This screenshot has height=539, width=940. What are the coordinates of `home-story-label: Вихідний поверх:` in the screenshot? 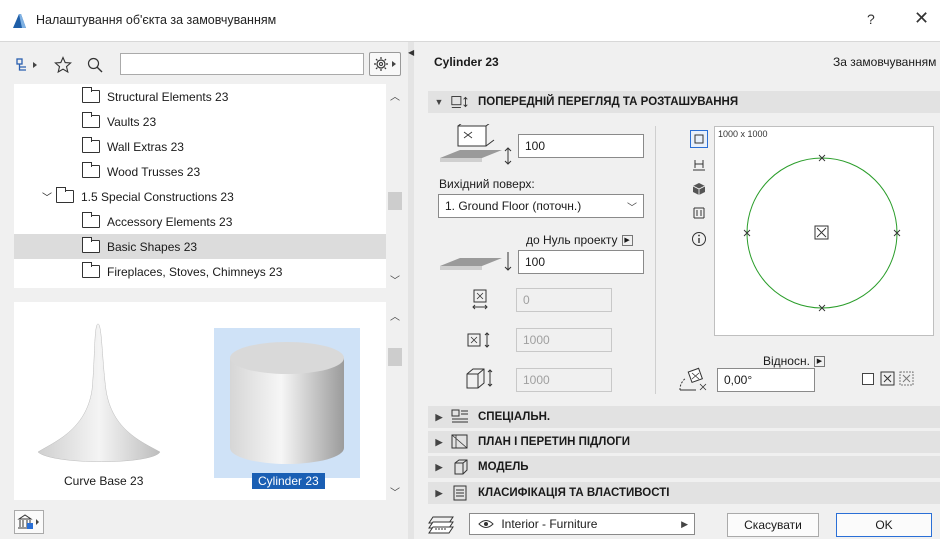 It's located at (487, 184).